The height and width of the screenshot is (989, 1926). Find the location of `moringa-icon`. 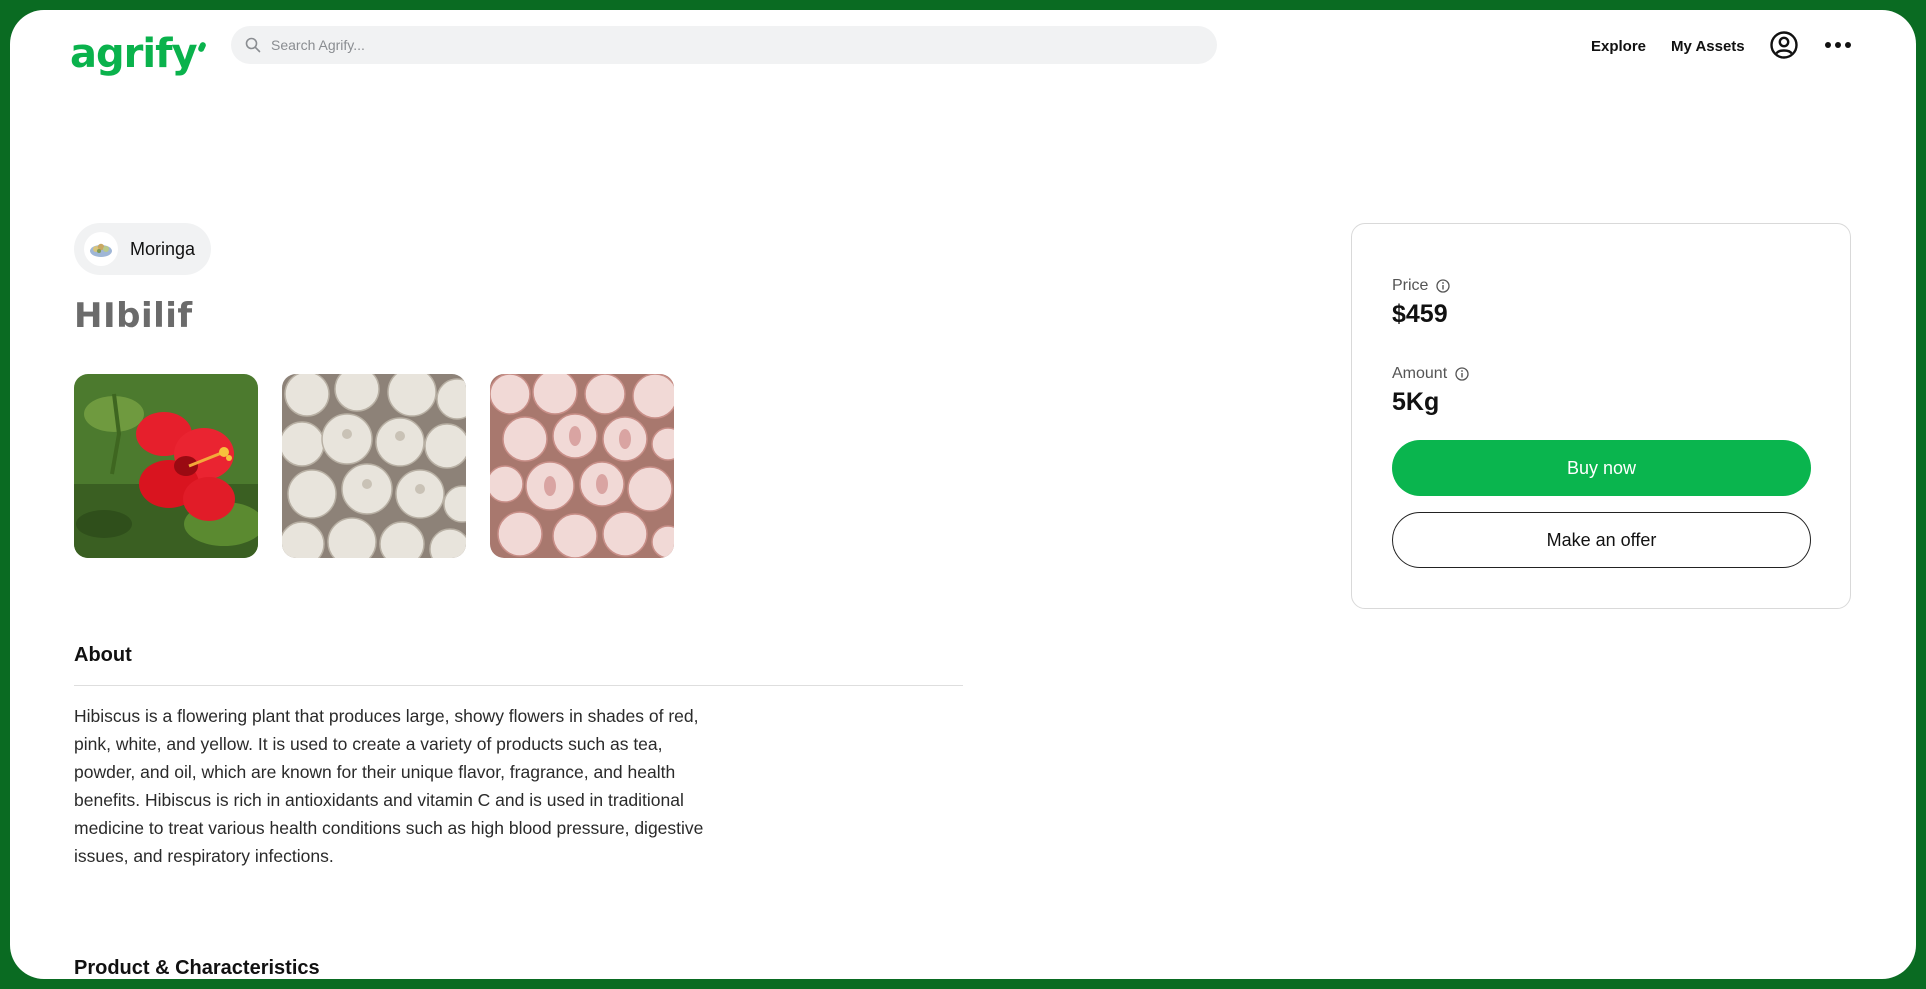

moringa-icon is located at coordinates (101, 250).